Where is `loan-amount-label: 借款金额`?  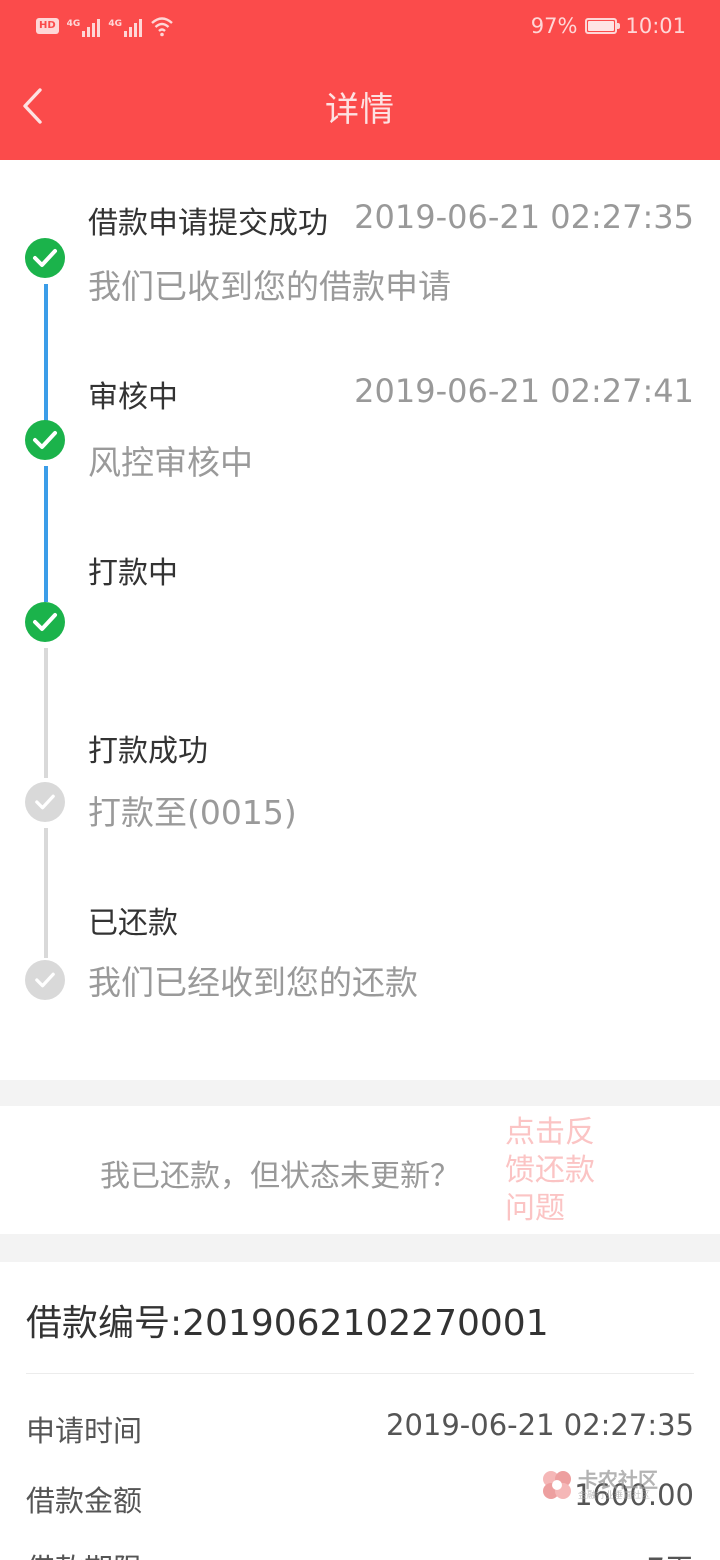
loan-amount-label: 借款金额 is located at coordinates (84, 1501).